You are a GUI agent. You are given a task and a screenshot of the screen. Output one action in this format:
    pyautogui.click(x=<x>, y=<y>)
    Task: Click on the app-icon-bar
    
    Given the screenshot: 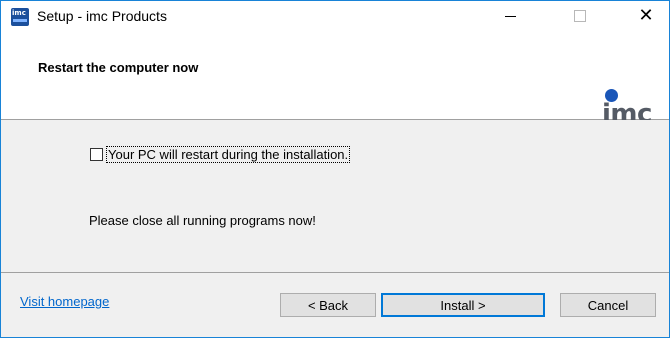 What is the action you would take?
    pyautogui.click(x=20, y=20)
    